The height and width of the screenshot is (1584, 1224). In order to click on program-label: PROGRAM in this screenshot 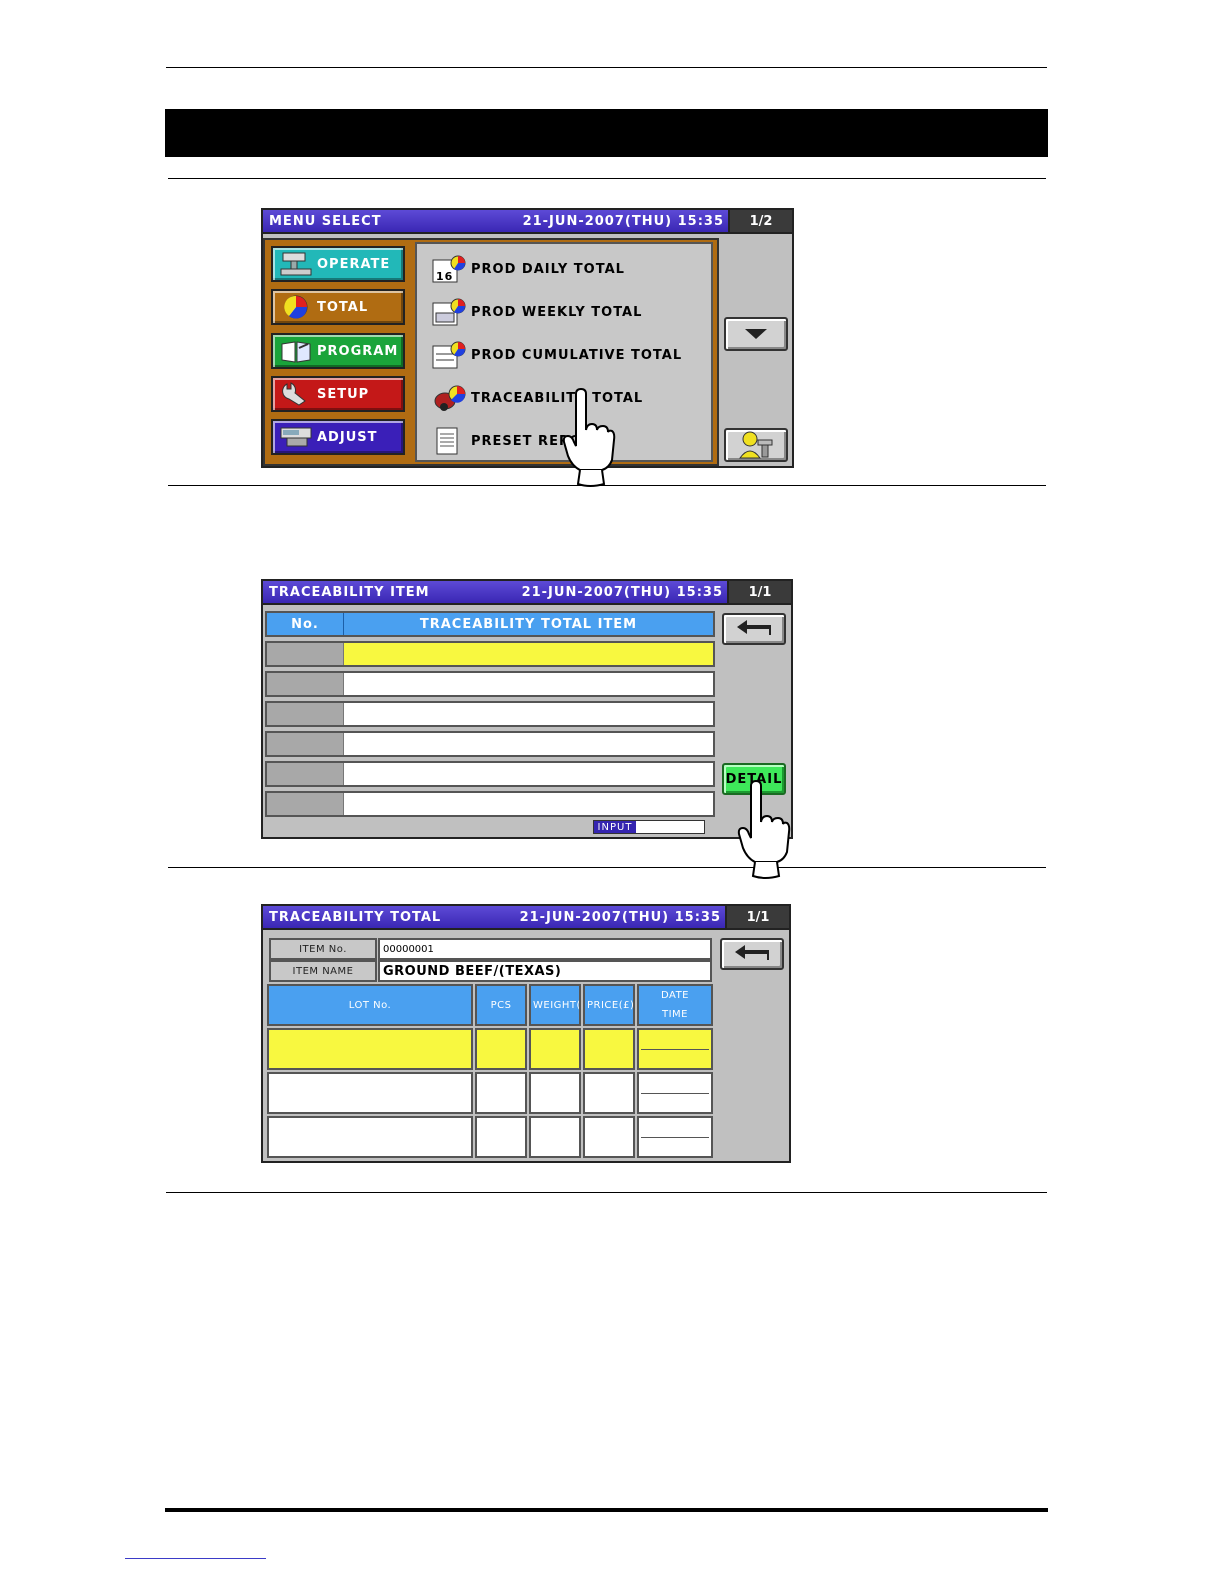, I will do `click(358, 351)`.